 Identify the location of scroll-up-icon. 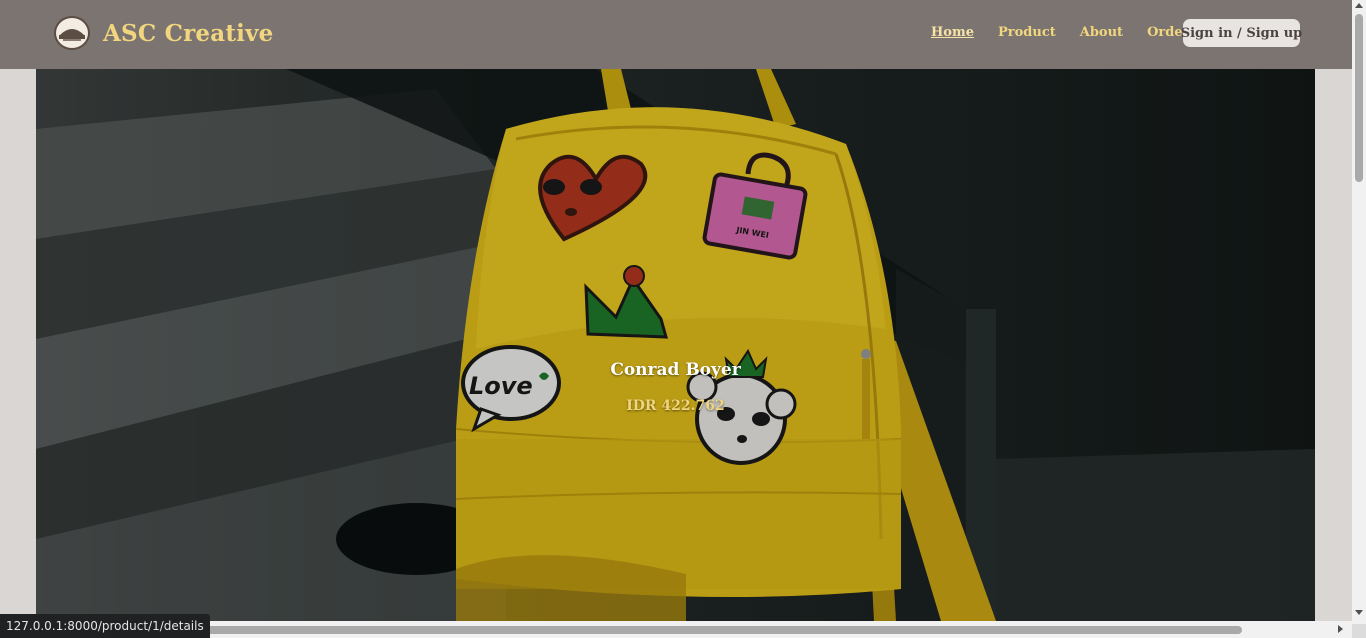
(1359, 5).